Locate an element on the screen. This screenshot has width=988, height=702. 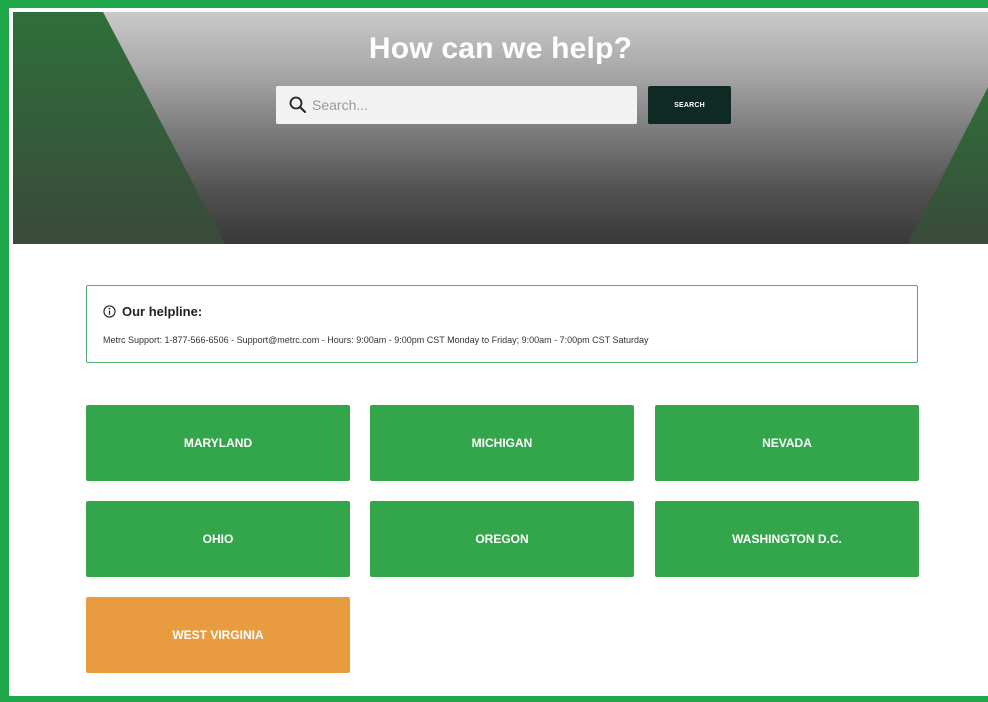
frame-inner-edge-top is located at coordinates (498, 10).